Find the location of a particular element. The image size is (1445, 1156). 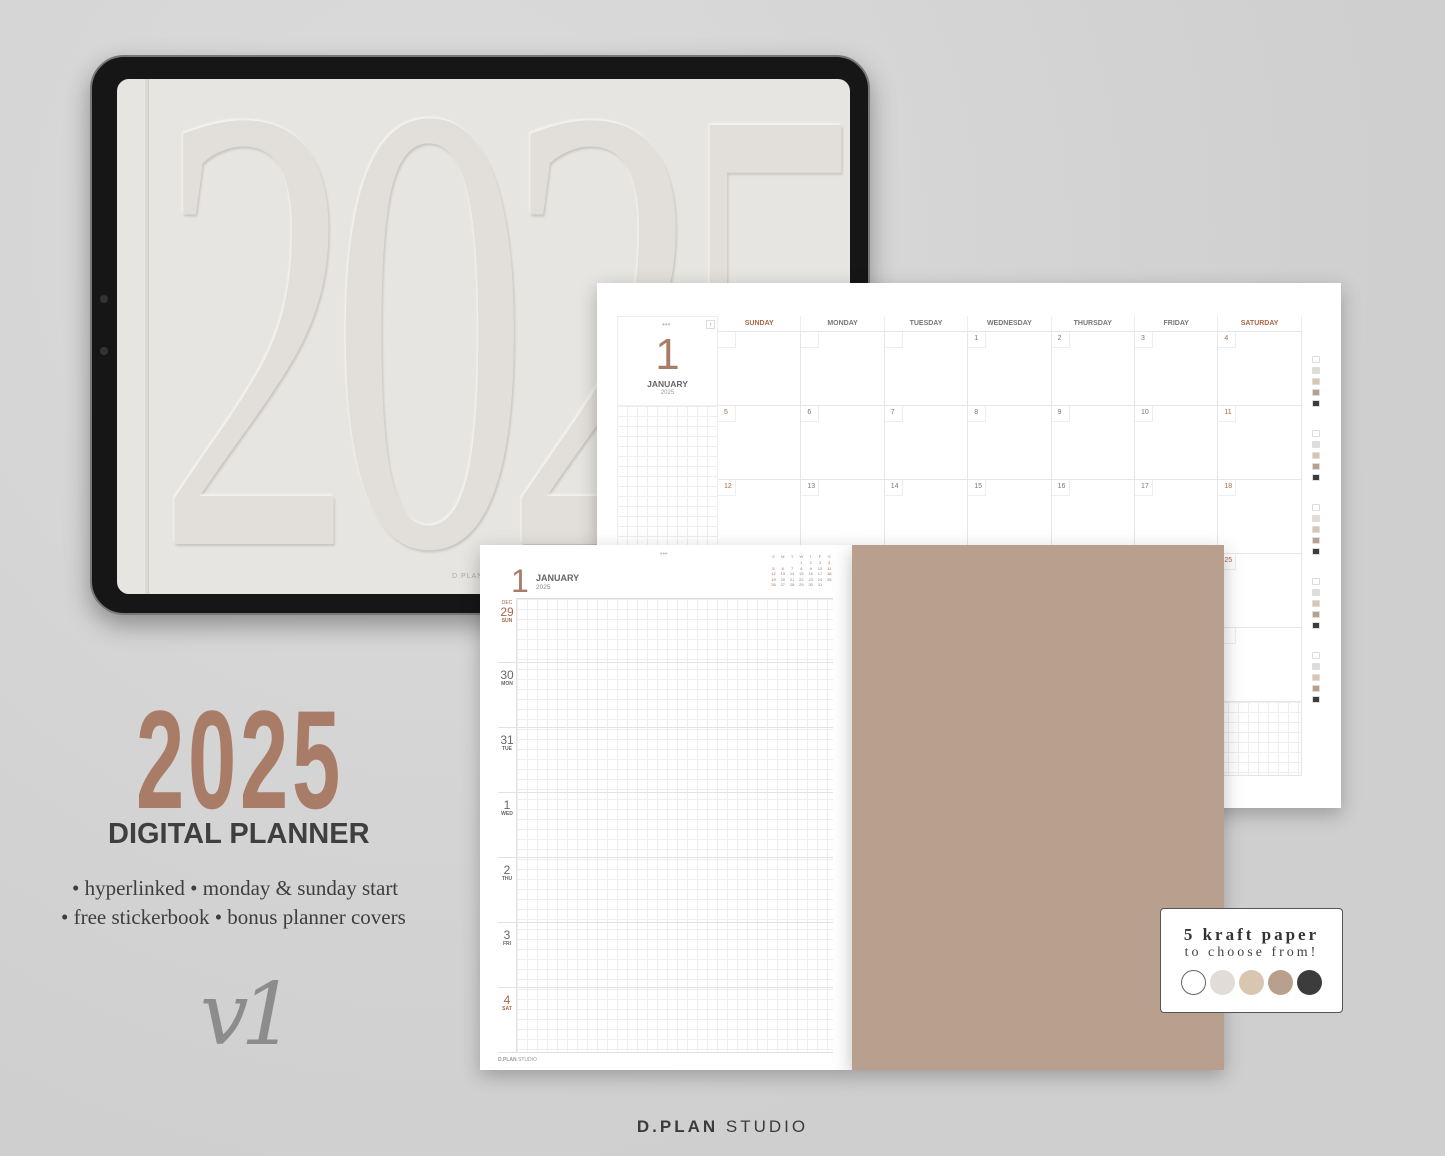

day-cell: 15 is located at coordinates (1010, 517).